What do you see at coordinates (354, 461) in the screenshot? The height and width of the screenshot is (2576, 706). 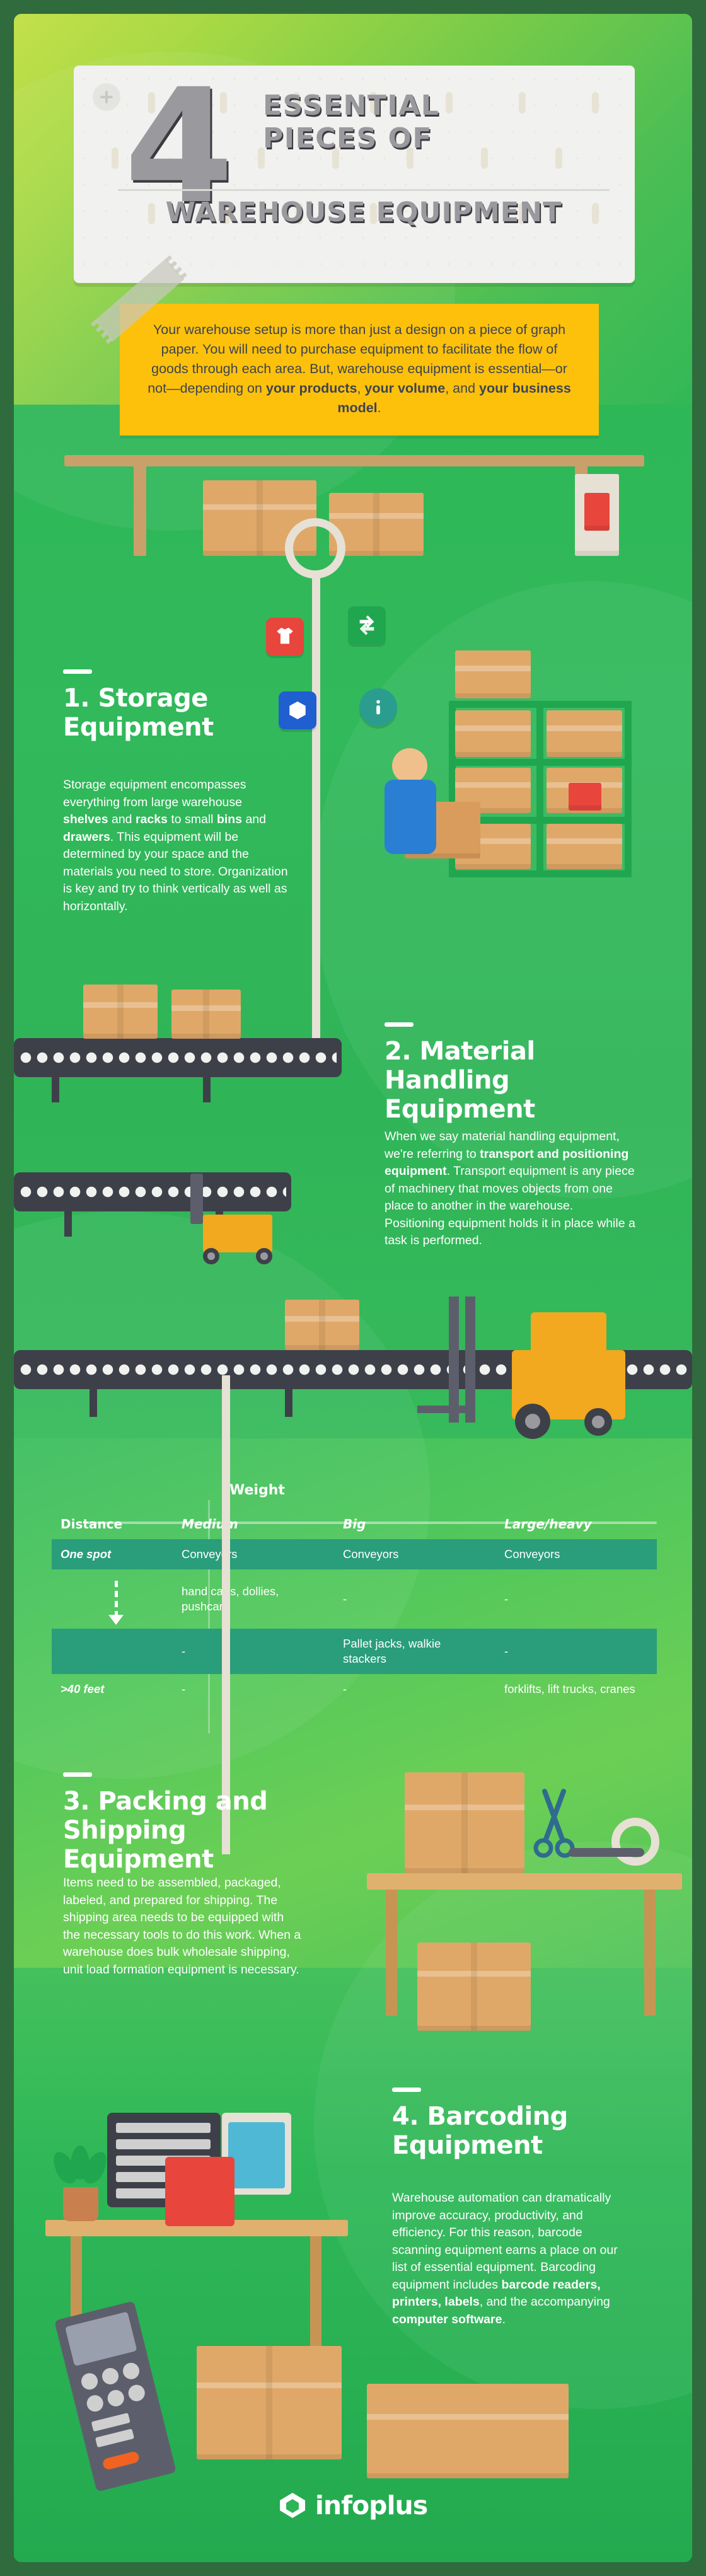 I see `sign-crossbeam` at bounding box center [354, 461].